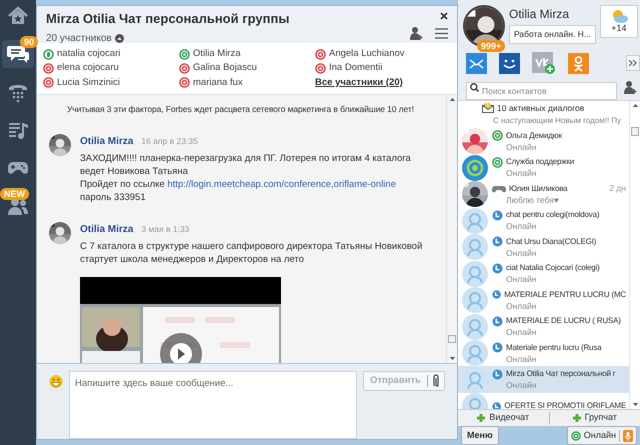 The width and height of the screenshot is (640, 445). What do you see at coordinates (628, 436) in the screenshot?
I see `microphone-icon` at bounding box center [628, 436].